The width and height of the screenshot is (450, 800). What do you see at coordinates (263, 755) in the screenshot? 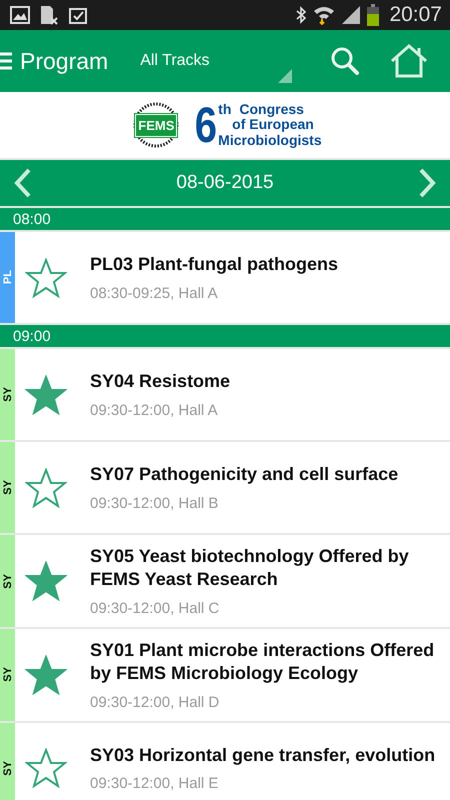
I see `session-title: SY03 Horizontal gene transfer, evolution` at bounding box center [263, 755].